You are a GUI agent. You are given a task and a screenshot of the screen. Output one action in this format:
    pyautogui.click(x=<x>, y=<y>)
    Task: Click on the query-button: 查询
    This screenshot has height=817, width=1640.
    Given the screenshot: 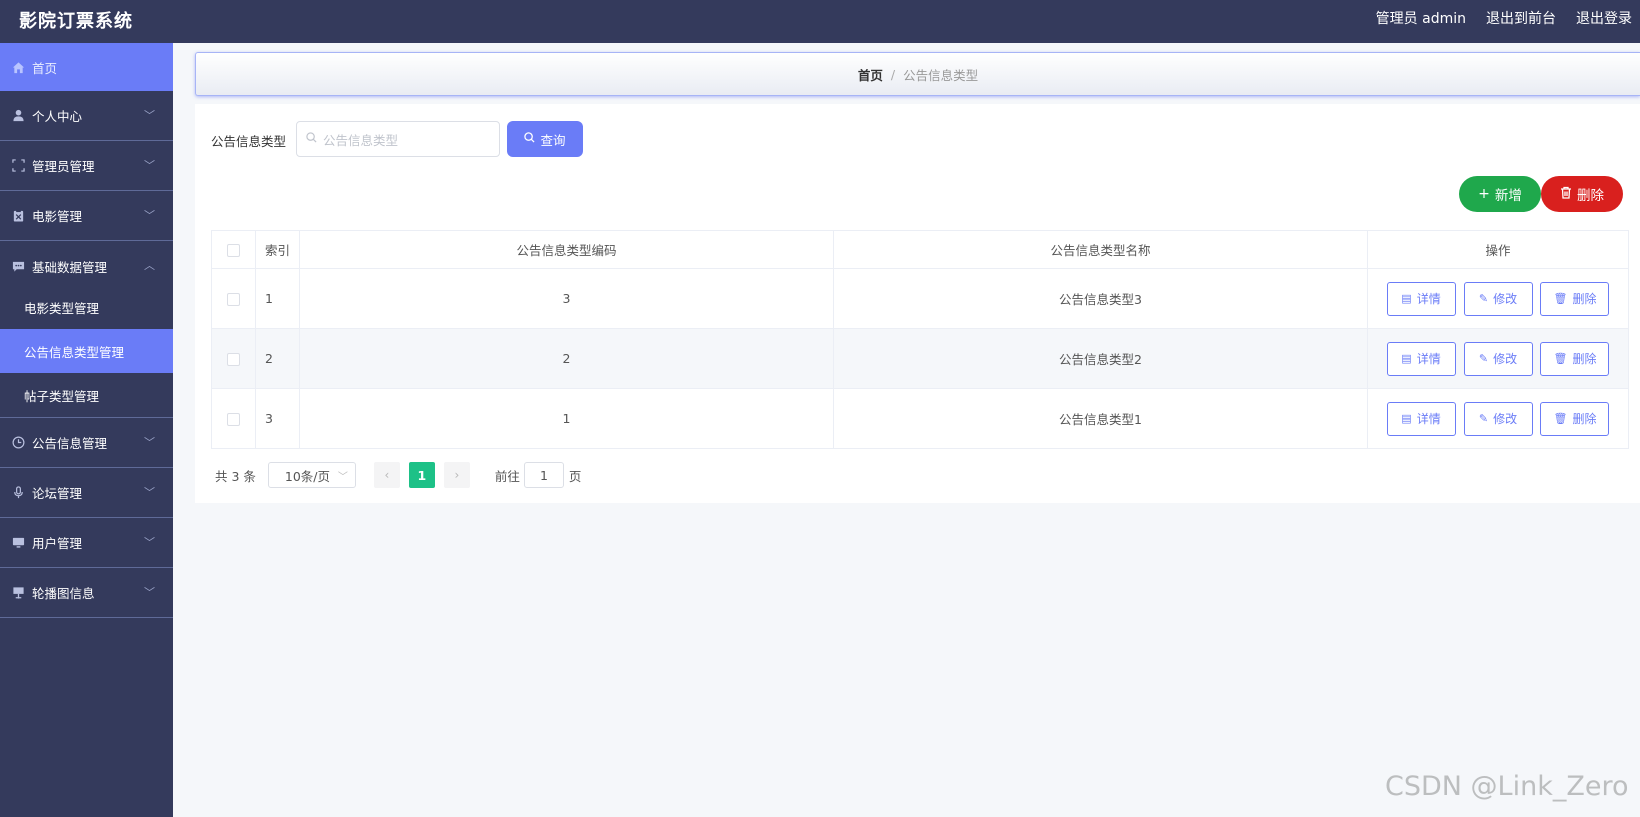 What is the action you would take?
    pyautogui.click(x=545, y=139)
    